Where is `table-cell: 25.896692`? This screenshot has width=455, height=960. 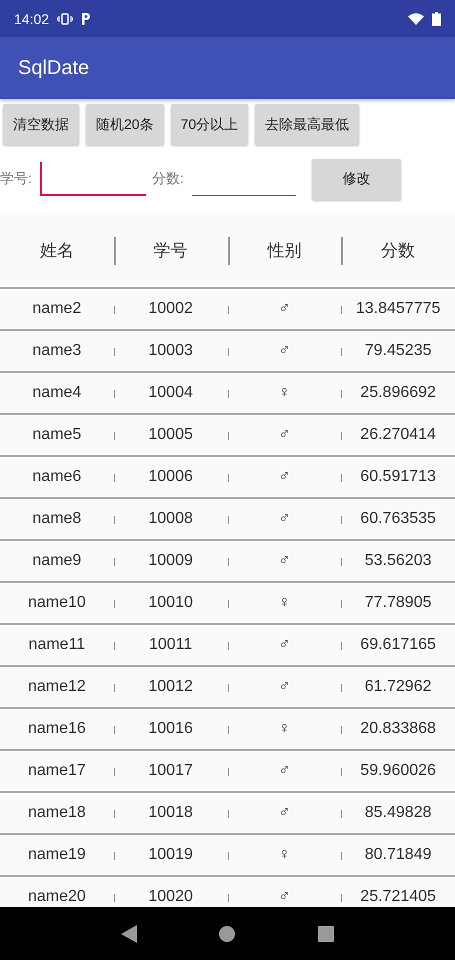
table-cell: 25.896692 is located at coordinates (398, 392).